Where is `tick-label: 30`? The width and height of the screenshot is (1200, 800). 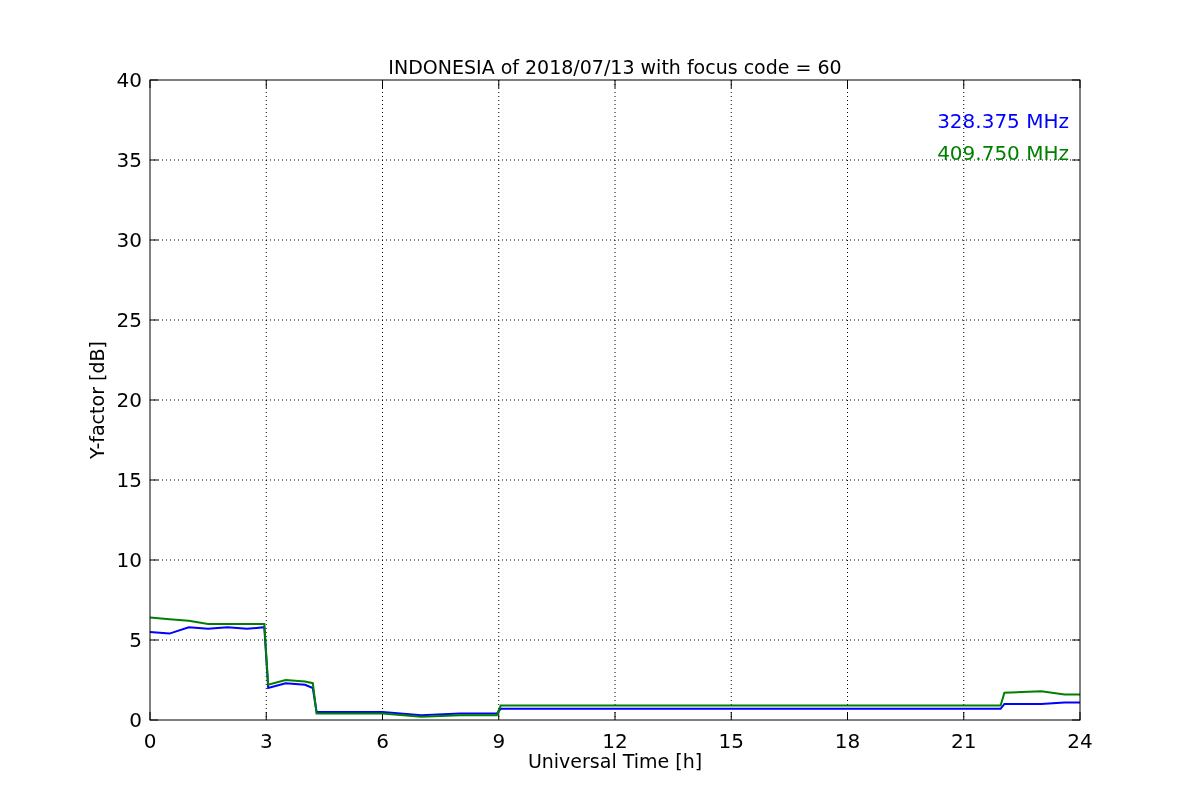 tick-label: 30 is located at coordinates (129, 240).